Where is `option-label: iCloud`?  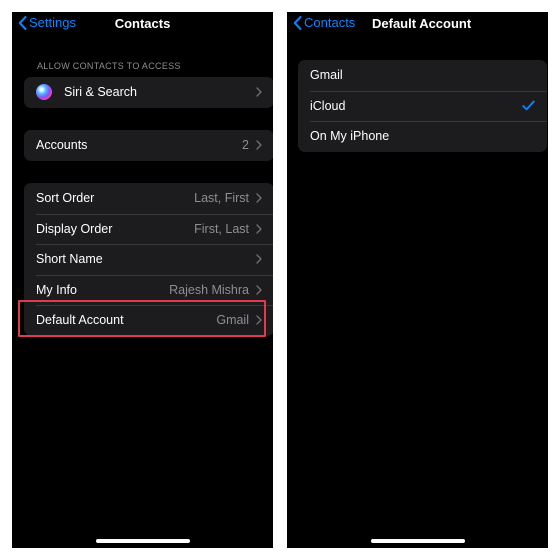
option-label: iCloud is located at coordinates (328, 105).